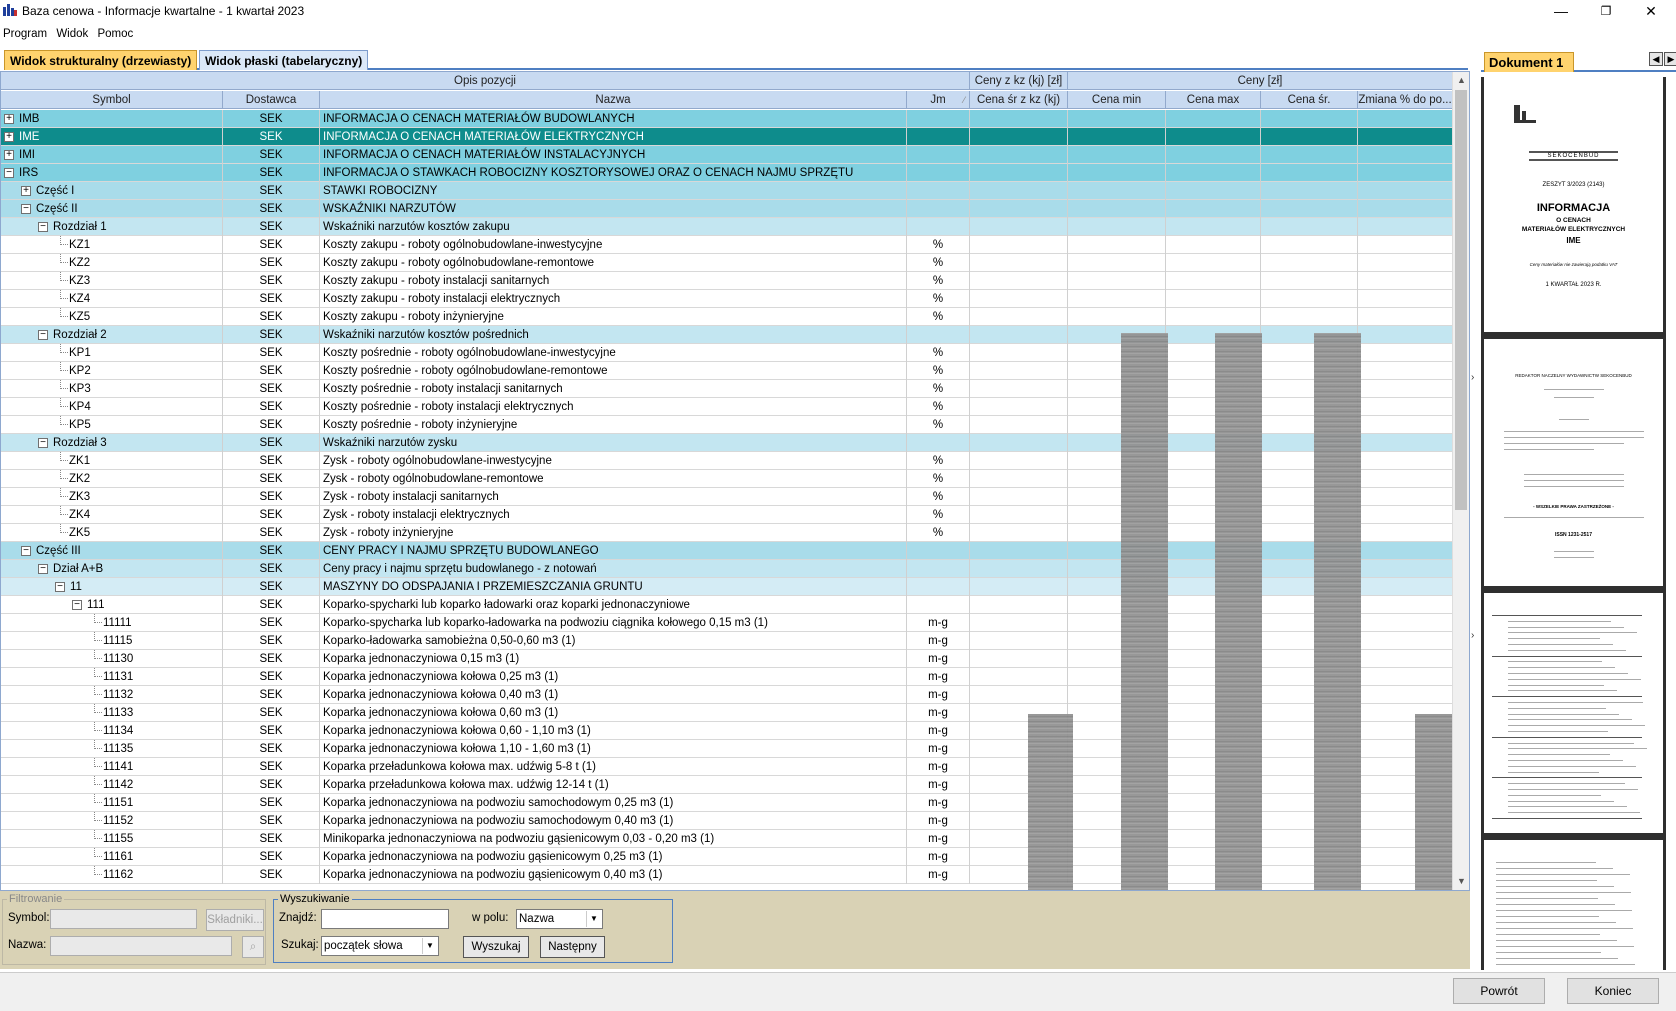  I want to click on scroll-down-icon: ▼, so click(1461, 881).